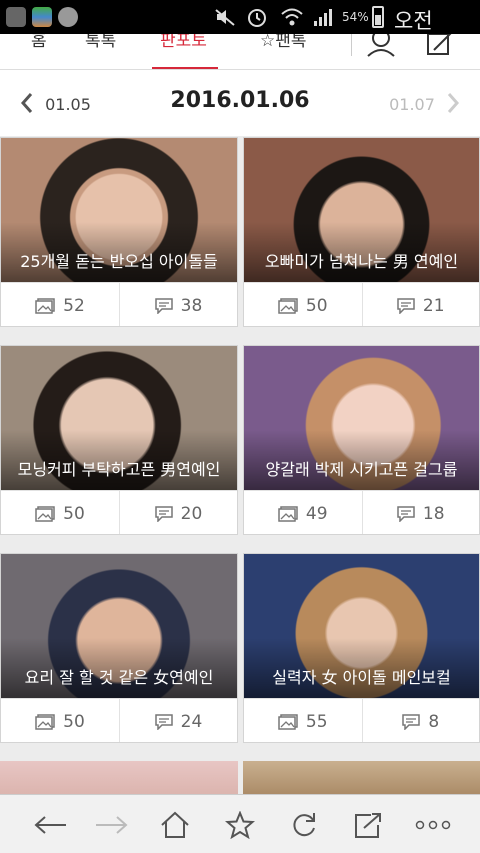  What do you see at coordinates (100, 42) in the screenshot?
I see `tab-toktok: 톡톡` at bounding box center [100, 42].